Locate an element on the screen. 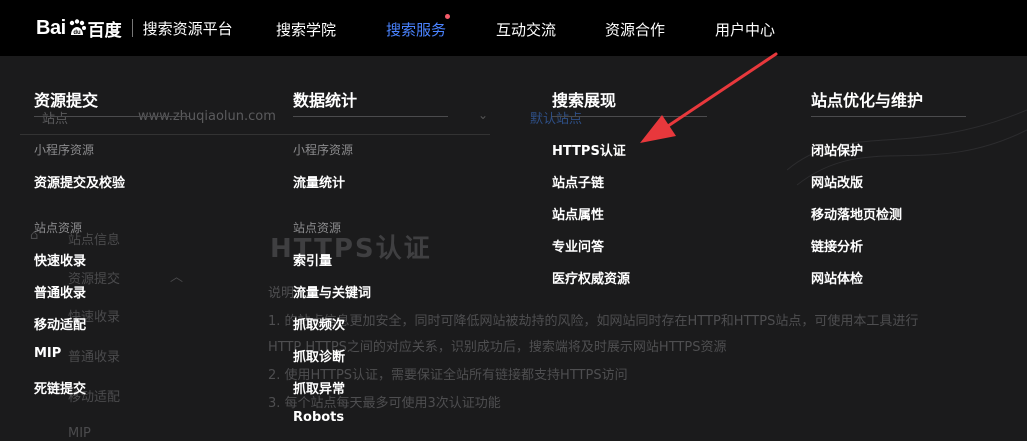  menu-column-title: 站点优化与维护 is located at coordinates (867, 100).